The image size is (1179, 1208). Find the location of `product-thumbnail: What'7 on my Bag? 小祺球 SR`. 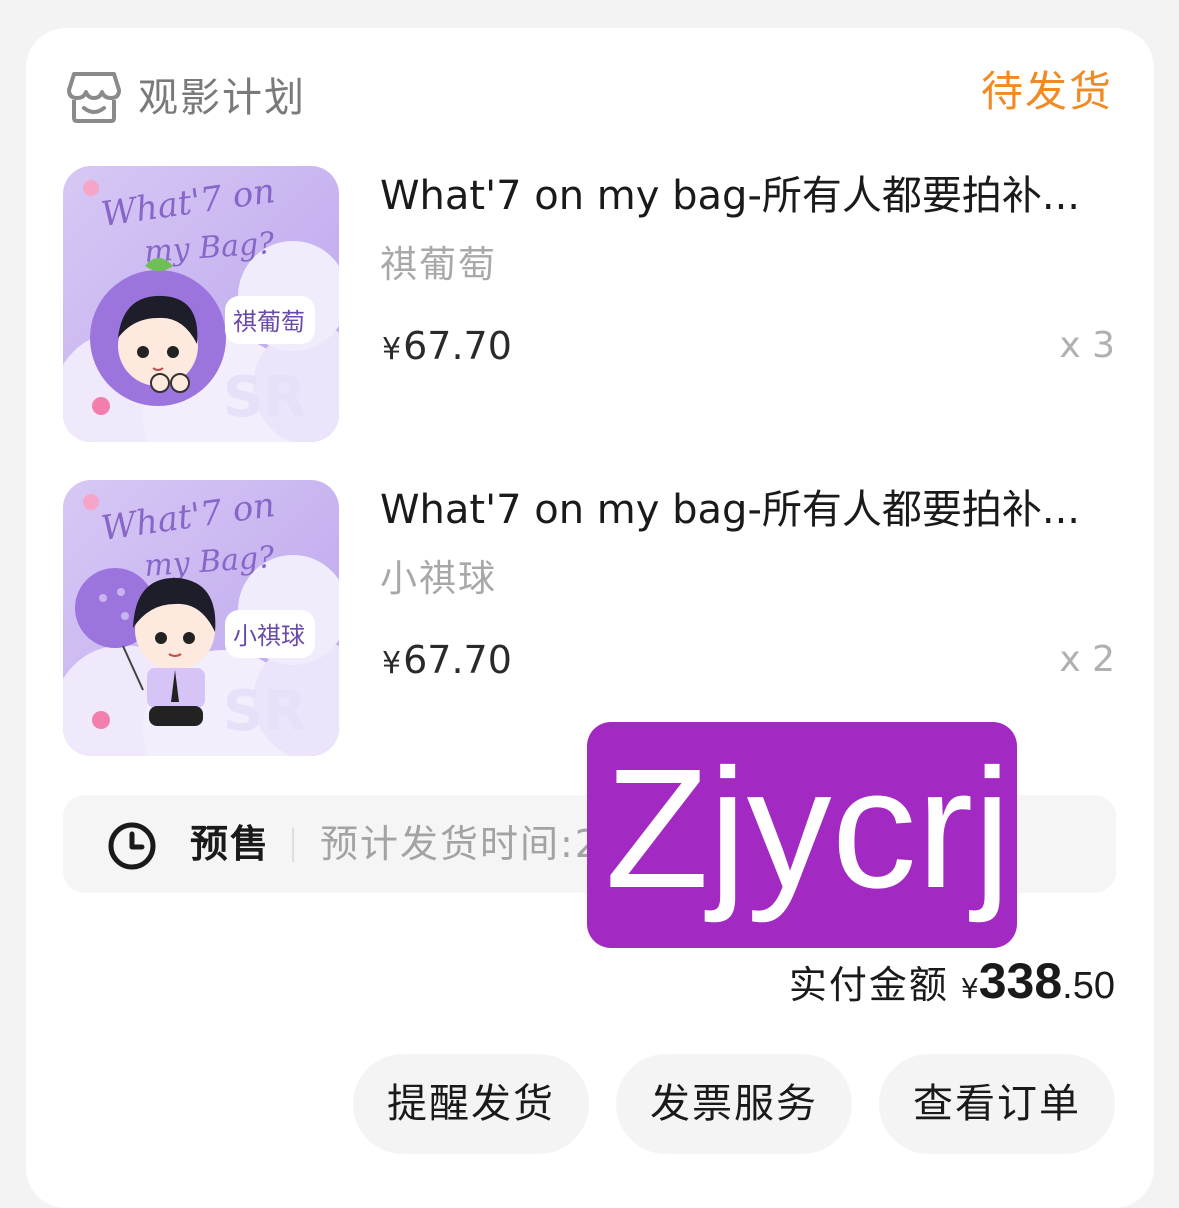

product-thumbnail: What'7 on my Bag? 小祺球 SR is located at coordinates (201, 618).